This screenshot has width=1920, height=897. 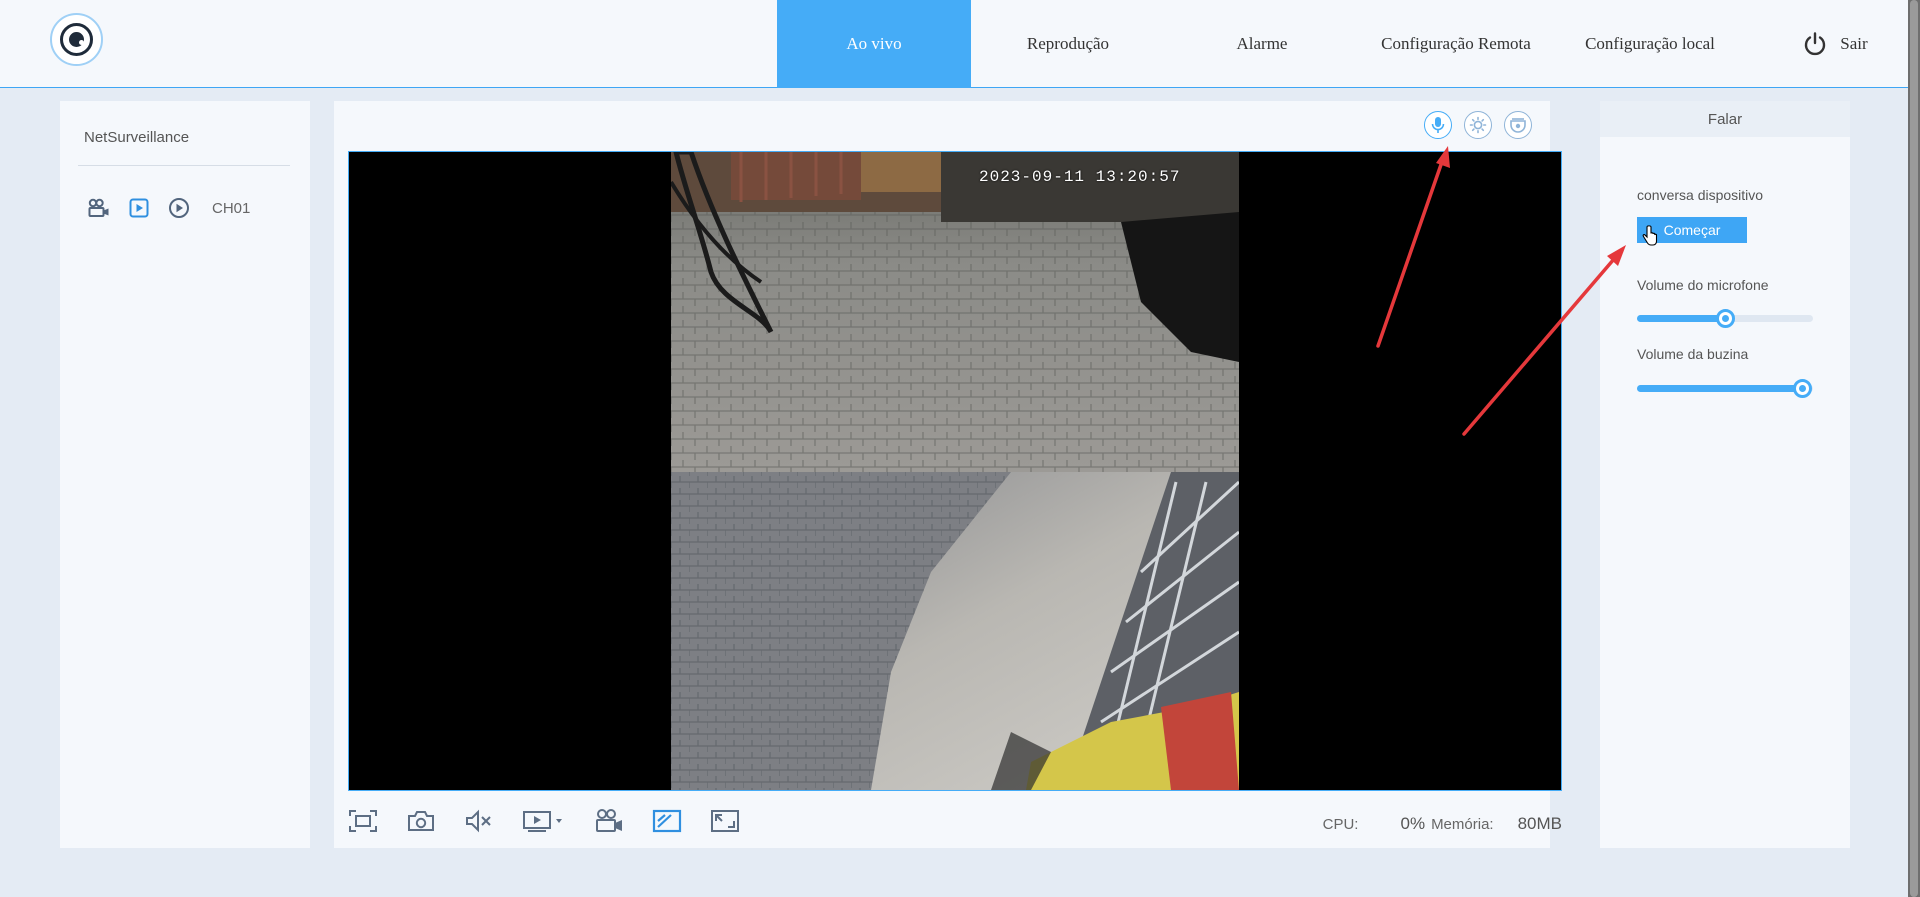 I want to click on cpu-label: CPU:, so click(x=1340, y=824).